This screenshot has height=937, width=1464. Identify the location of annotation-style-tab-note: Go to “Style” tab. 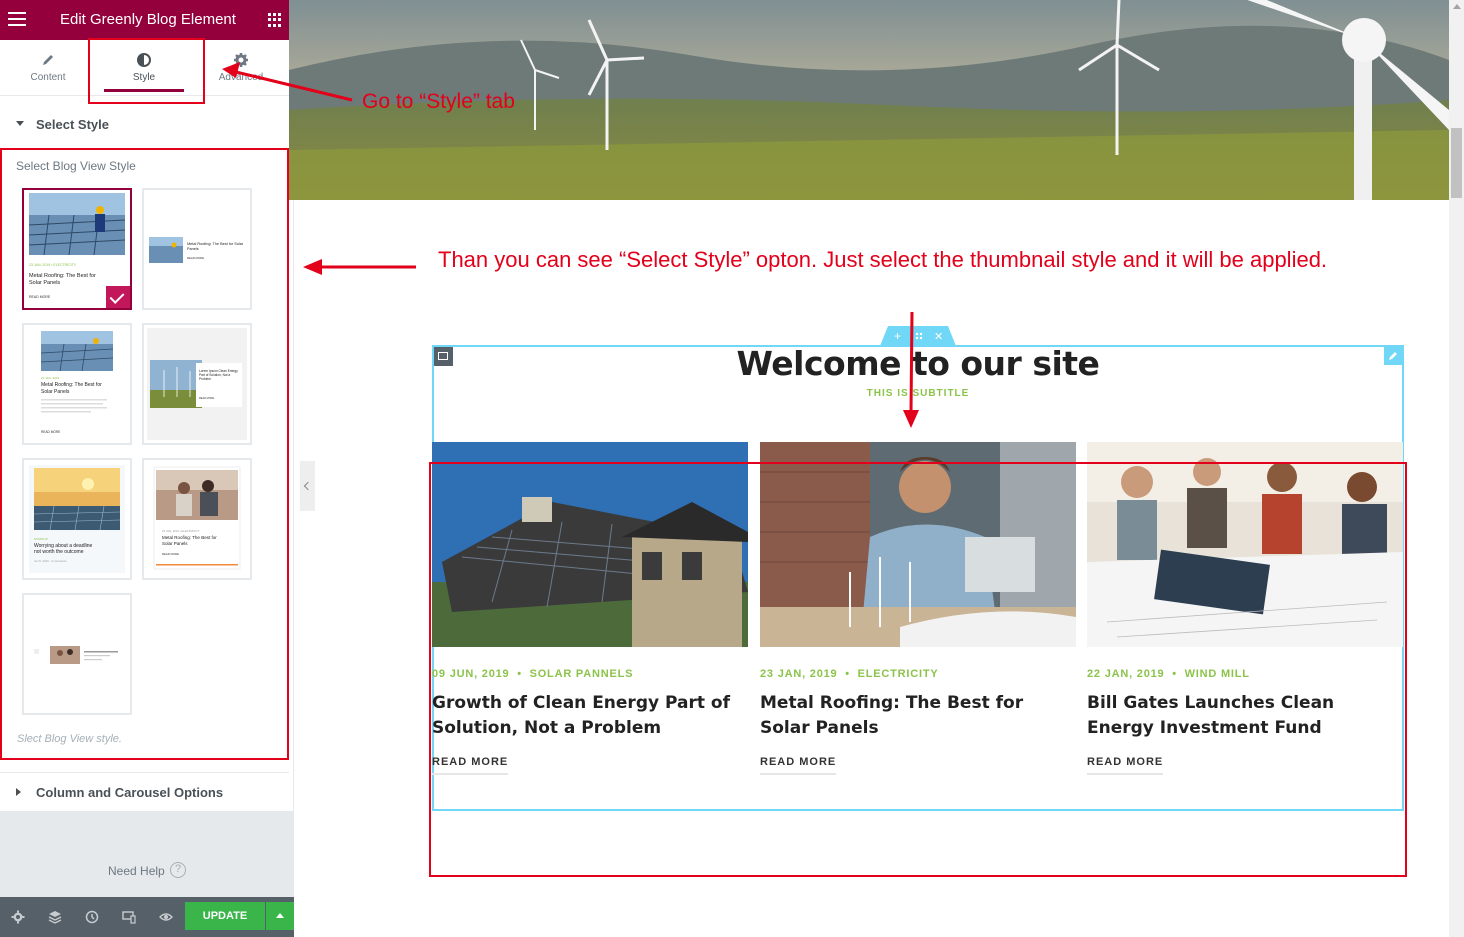
(438, 101).